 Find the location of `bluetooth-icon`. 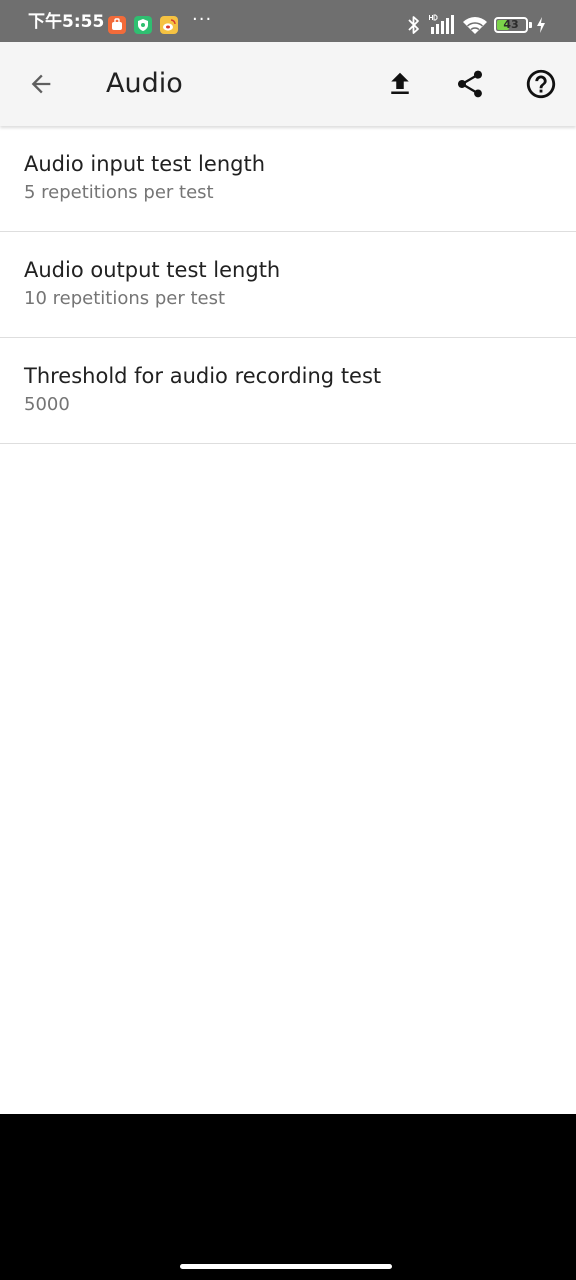

bluetooth-icon is located at coordinates (414, 27).